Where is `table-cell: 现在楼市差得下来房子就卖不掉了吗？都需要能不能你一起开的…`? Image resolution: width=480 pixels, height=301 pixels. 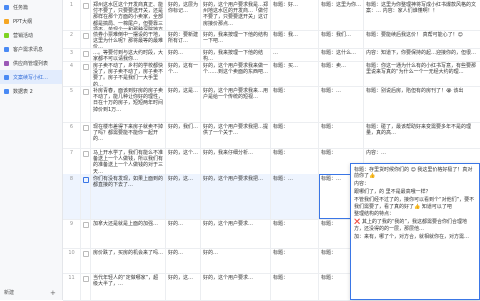
table-cell: 现在楼市差得下来房子就卖不掉了吗？都需要能不能你一起开的… is located at coordinates (128, 135).